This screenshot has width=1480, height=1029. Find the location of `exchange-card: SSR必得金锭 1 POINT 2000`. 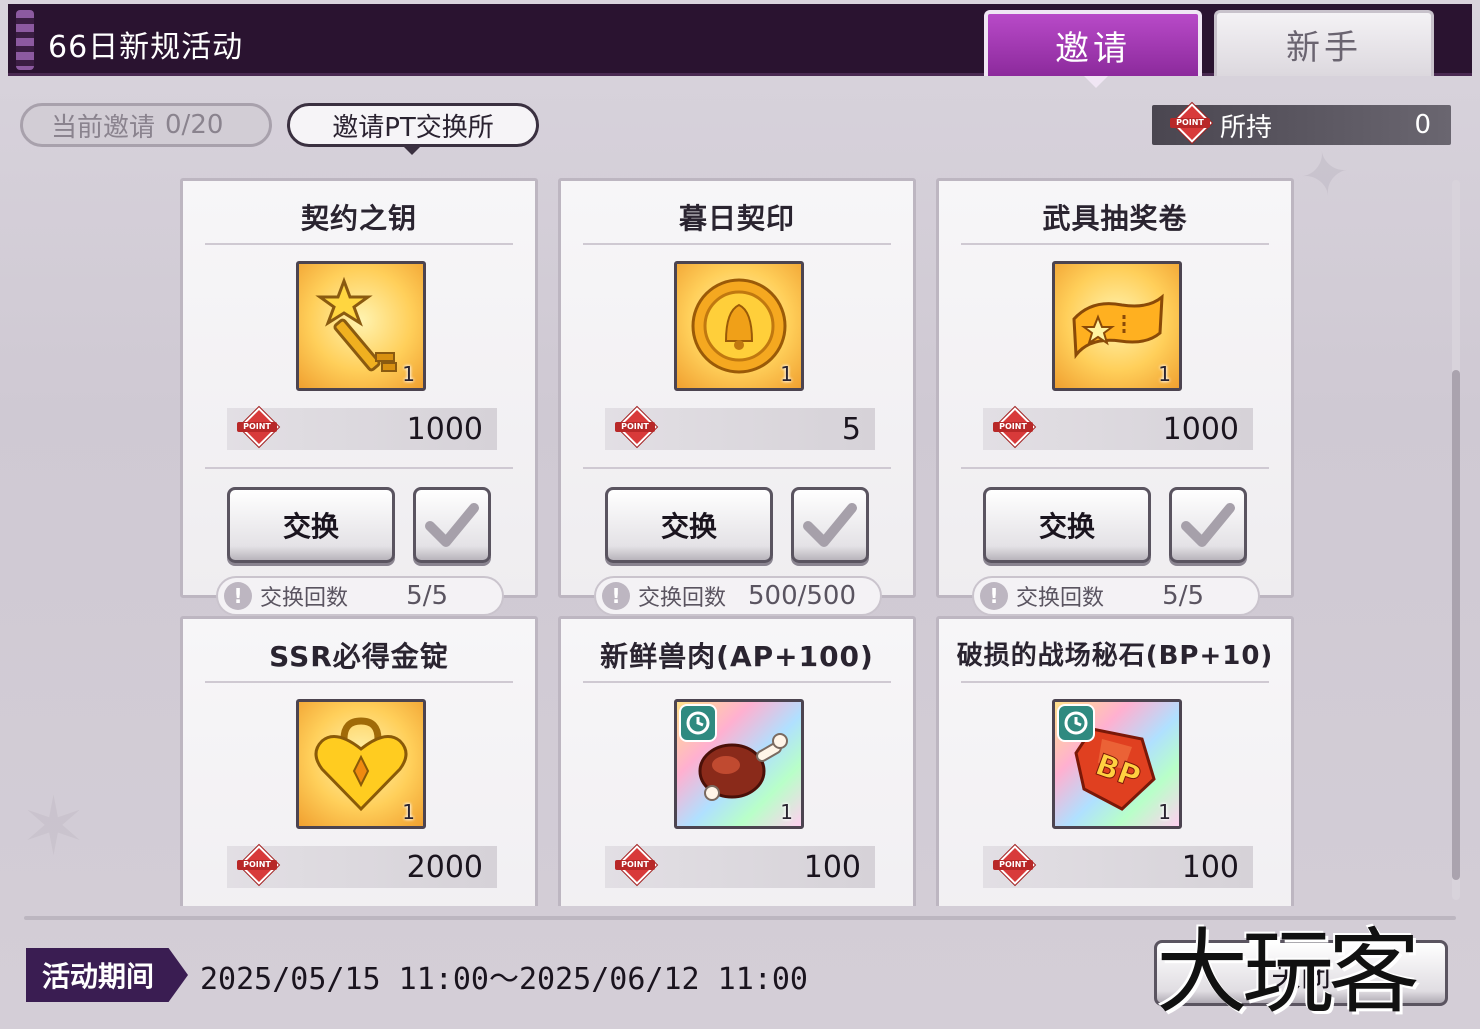

exchange-card: SSR必得金锭 1 POINT 2000 is located at coordinates (359, 761).